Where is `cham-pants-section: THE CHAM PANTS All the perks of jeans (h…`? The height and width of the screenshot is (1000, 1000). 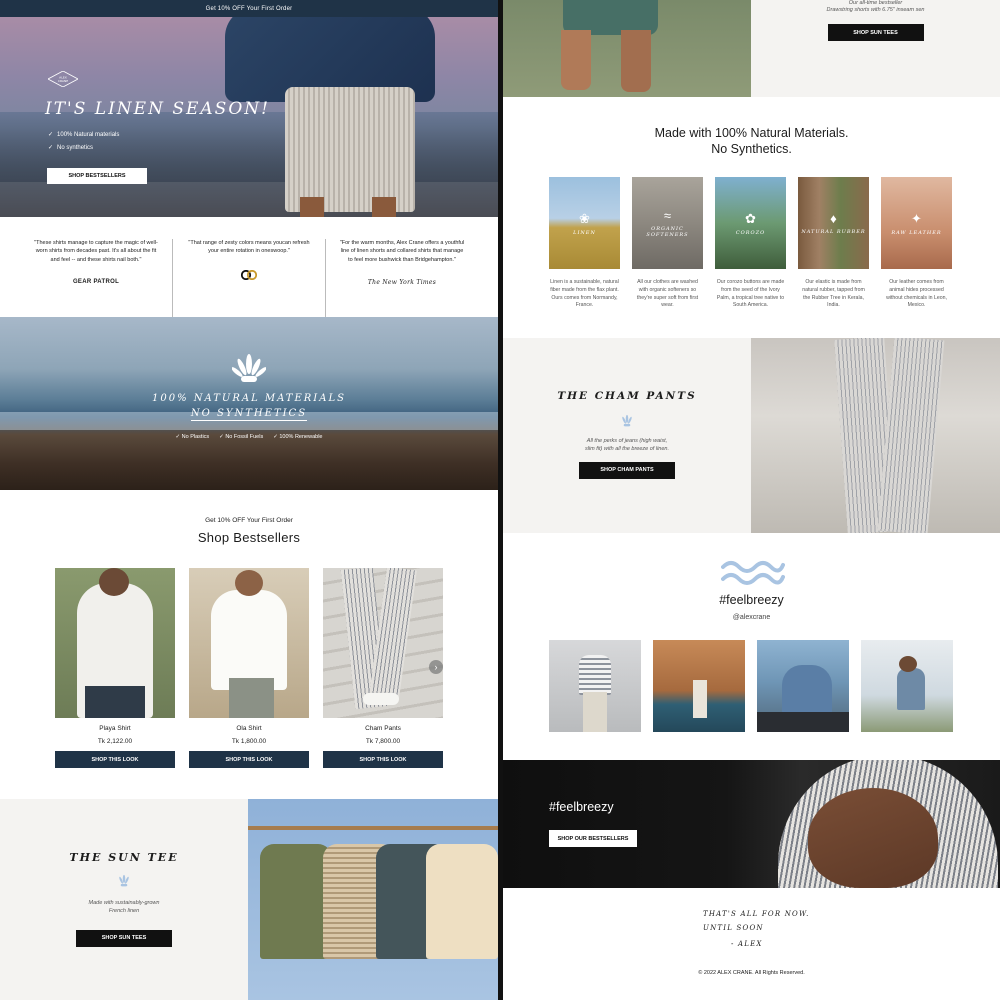 cham-pants-section: THE CHAM PANTS All the perks of jeans (h… is located at coordinates (751, 435).